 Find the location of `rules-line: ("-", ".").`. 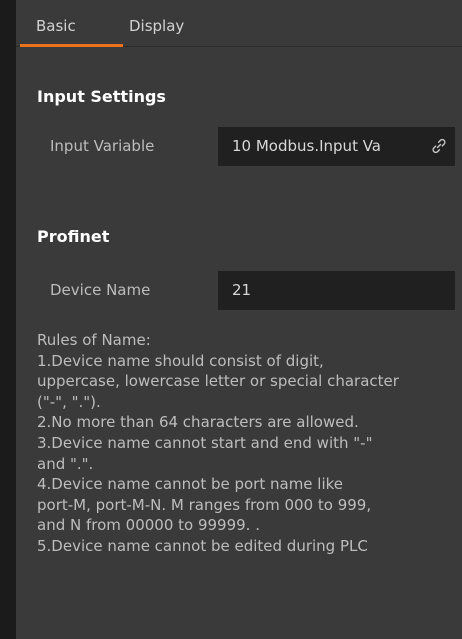

rules-line: ("-", "."). is located at coordinates (69, 401).